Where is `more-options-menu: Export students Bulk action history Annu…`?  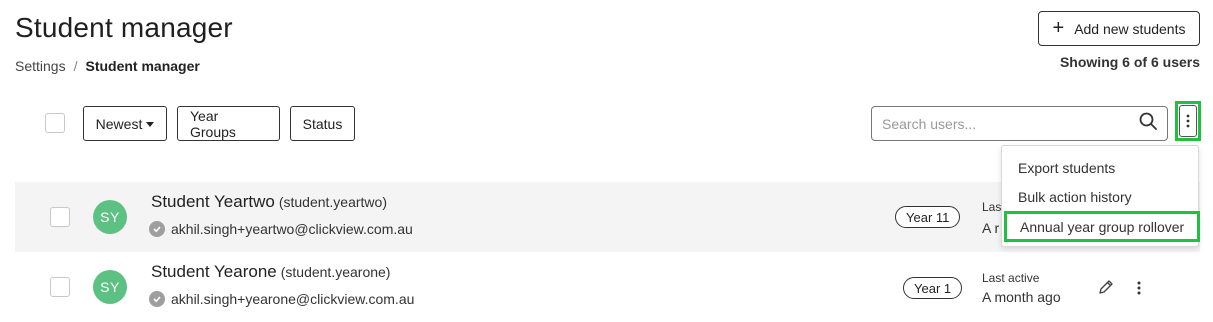 more-options-menu: Export students Bulk action history Annu… is located at coordinates (1100, 196).